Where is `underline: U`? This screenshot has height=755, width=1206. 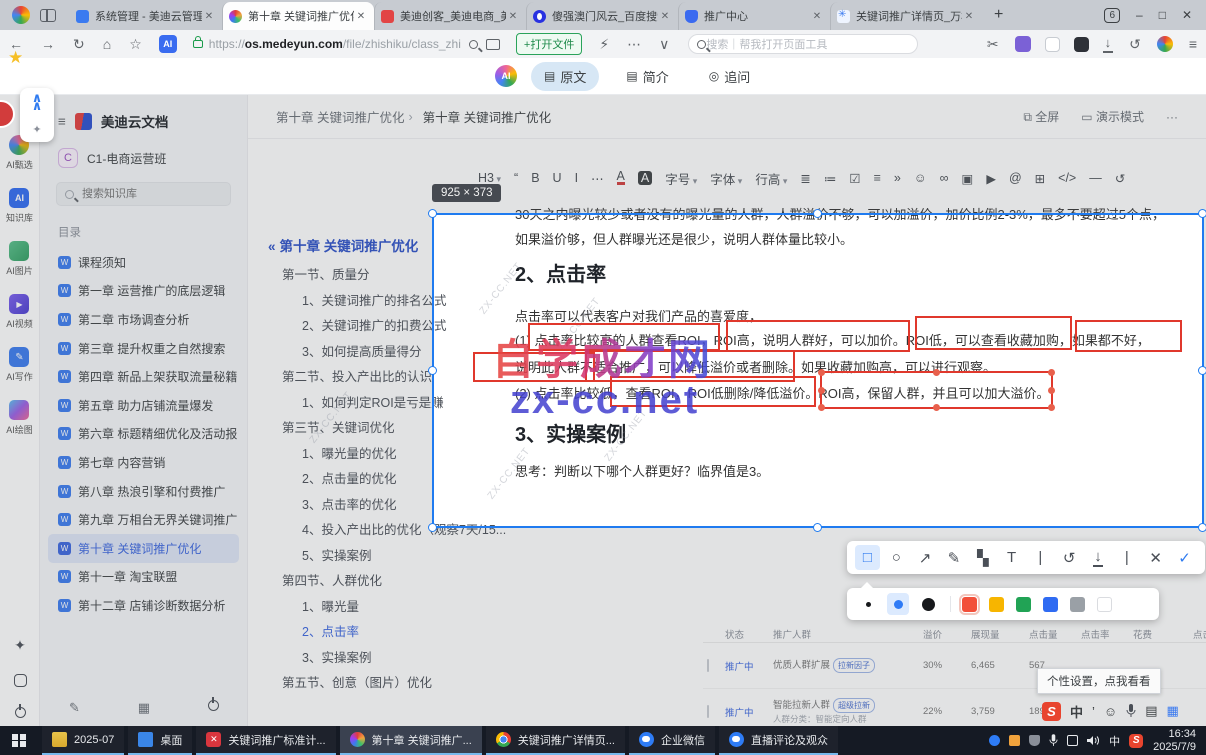
underline: U is located at coordinates (557, 178).